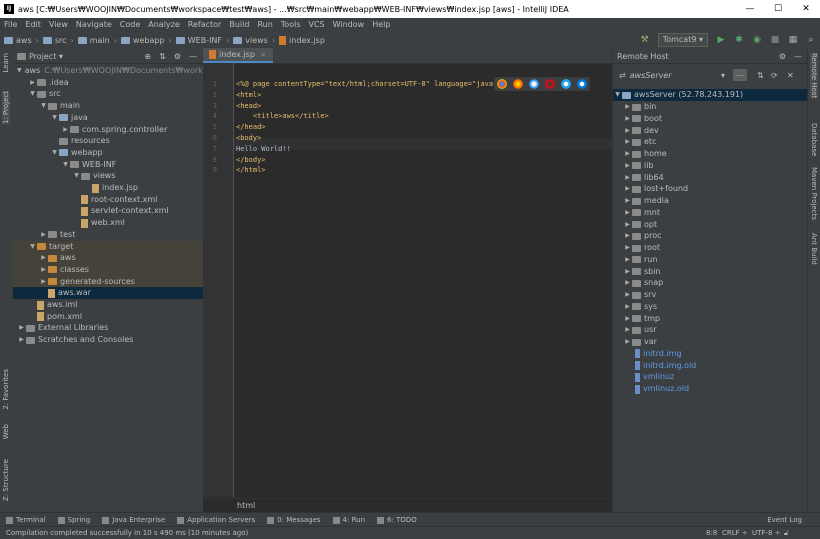  I want to click on menu-help: Help, so click(381, 24).